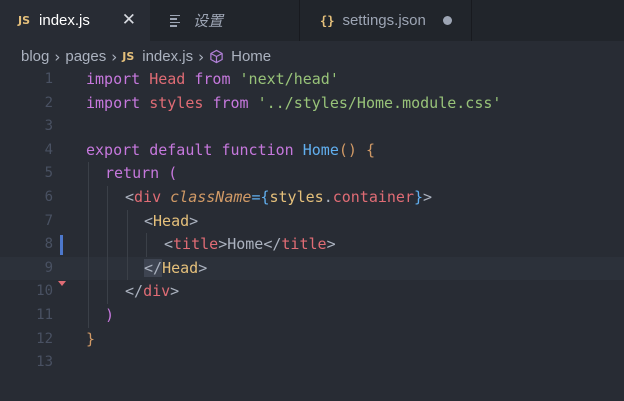 The width and height of the screenshot is (624, 401). What do you see at coordinates (251, 56) in the screenshot?
I see `breadcrumb-item-symbol: Home` at bounding box center [251, 56].